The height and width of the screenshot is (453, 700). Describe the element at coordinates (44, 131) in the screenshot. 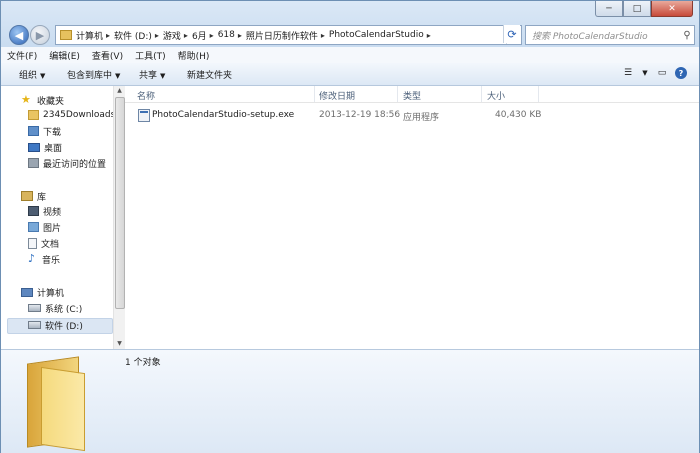

I see `nav-item-downloads: 下载` at that location.